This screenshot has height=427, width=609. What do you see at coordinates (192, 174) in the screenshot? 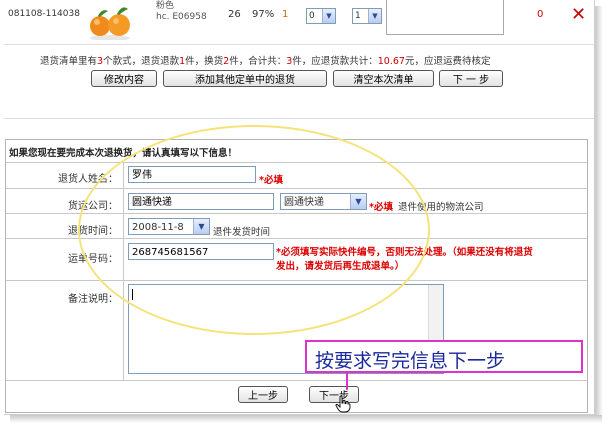
I see `returner-name-input: 罗伟` at bounding box center [192, 174].